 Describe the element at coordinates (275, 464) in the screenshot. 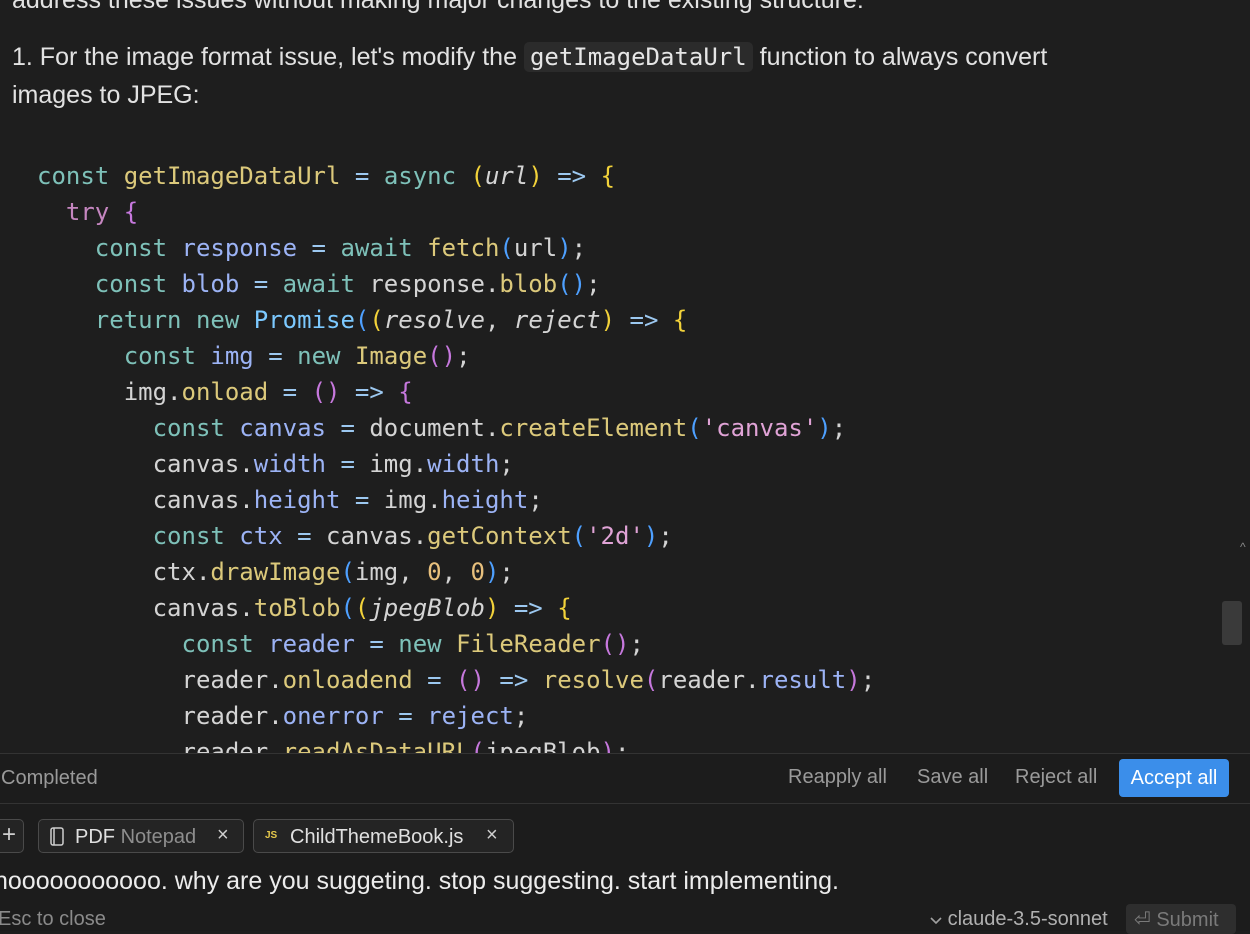

I see `code-line: canvas.width = img.width;` at that location.